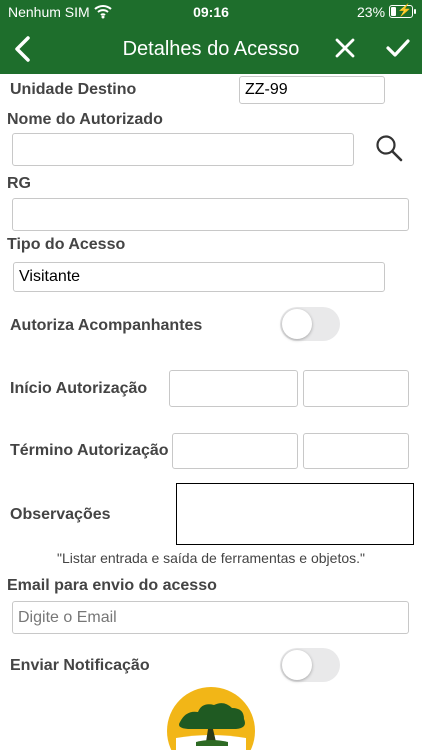 The width and height of the screenshot is (422, 750). What do you see at coordinates (60, 514) in the screenshot?
I see `observacoes-label: Observações` at bounding box center [60, 514].